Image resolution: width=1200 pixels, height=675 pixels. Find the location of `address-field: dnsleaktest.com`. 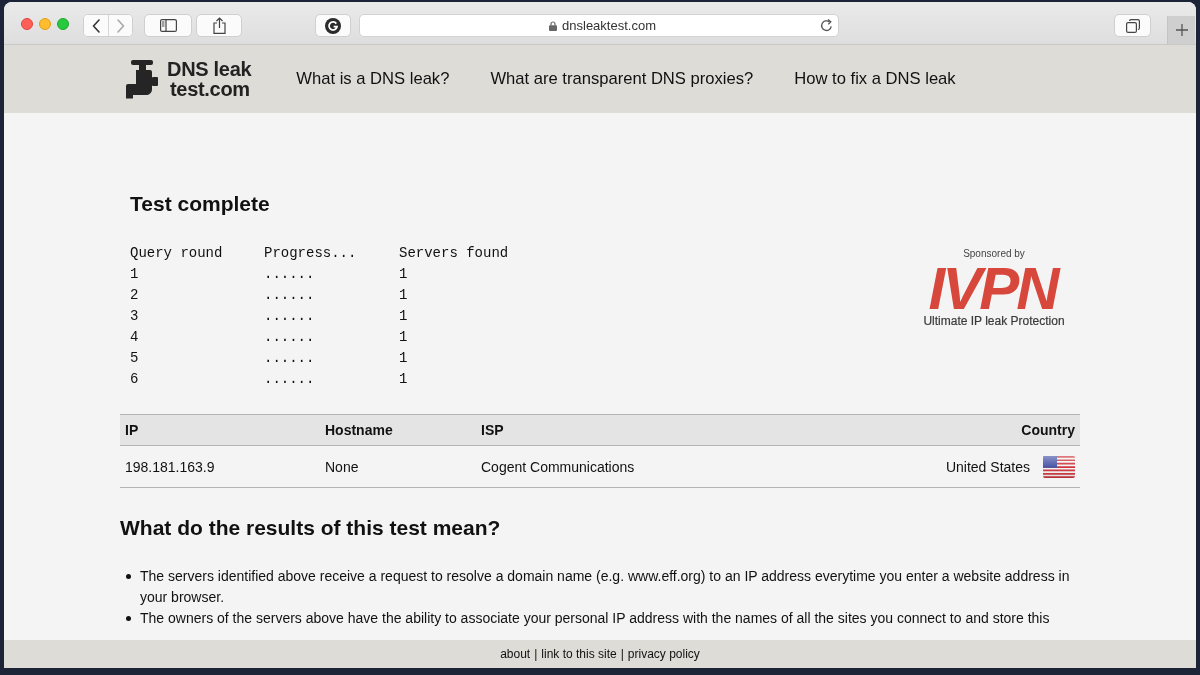

address-field: dnsleaktest.com is located at coordinates (599, 25).